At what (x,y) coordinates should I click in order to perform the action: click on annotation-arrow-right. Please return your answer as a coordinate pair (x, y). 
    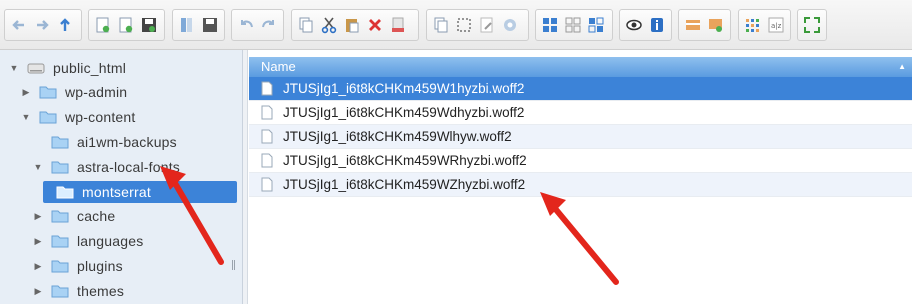
    Looking at the image, I should click on (579, 238).